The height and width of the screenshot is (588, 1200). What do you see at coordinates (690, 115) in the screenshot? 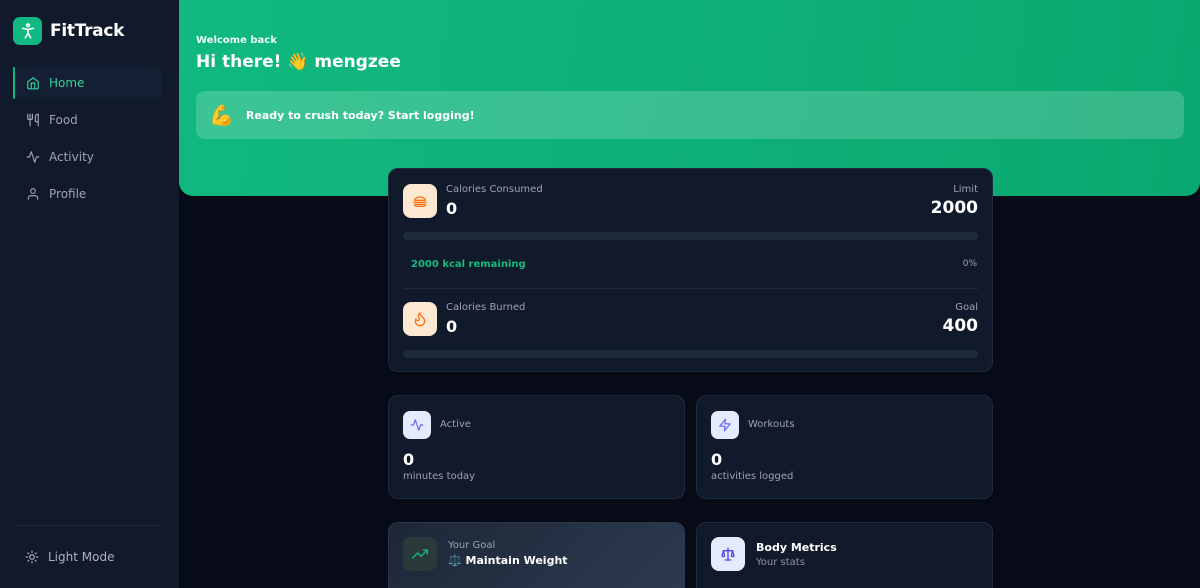
I see `motivation-banner: 💪 Ready to crush today? Start logging!` at bounding box center [690, 115].